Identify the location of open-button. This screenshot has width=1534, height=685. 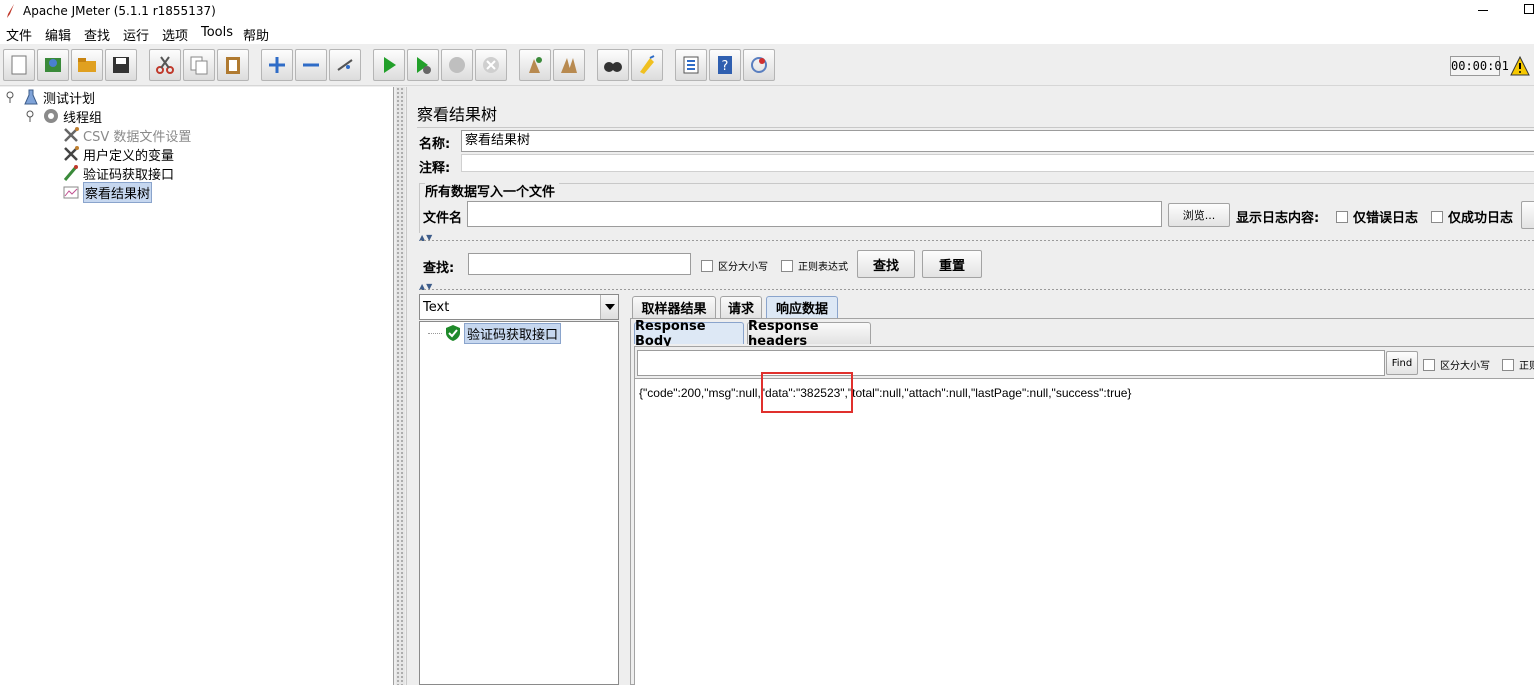
(87, 65).